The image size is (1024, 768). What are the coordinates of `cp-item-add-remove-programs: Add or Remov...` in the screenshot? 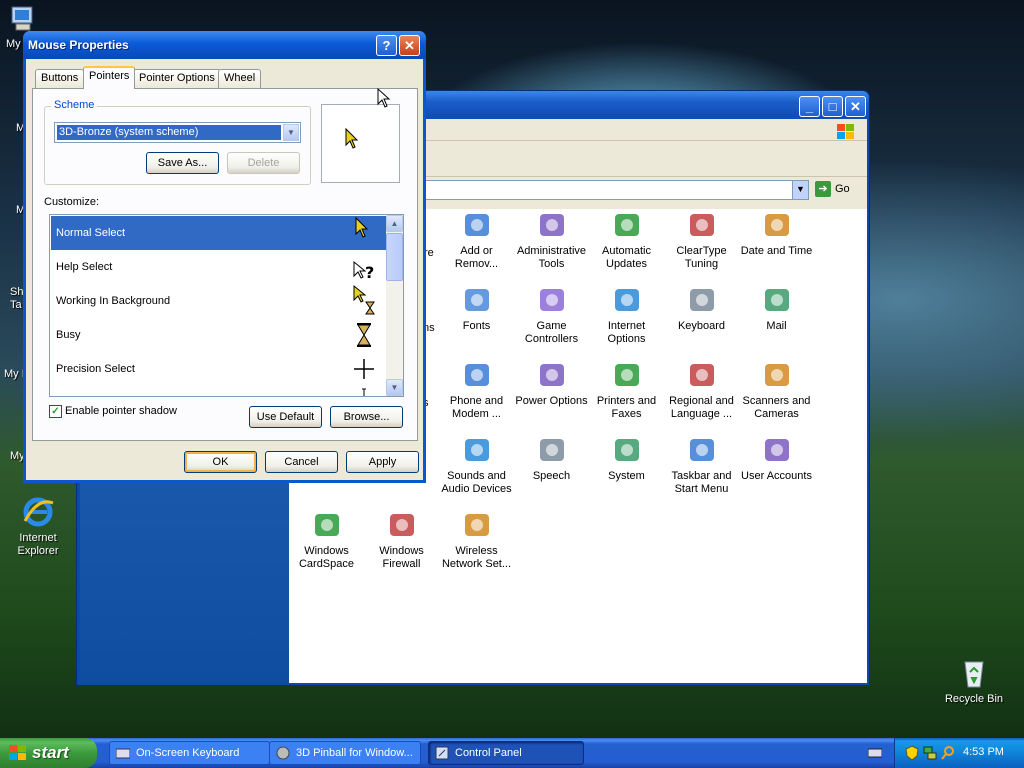 It's located at (476, 240).